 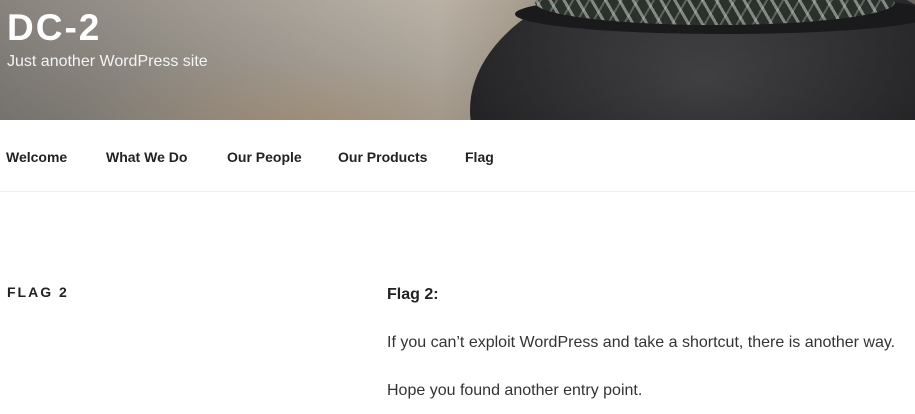 I want to click on nav-item-our-people: Our People, so click(x=264, y=157).